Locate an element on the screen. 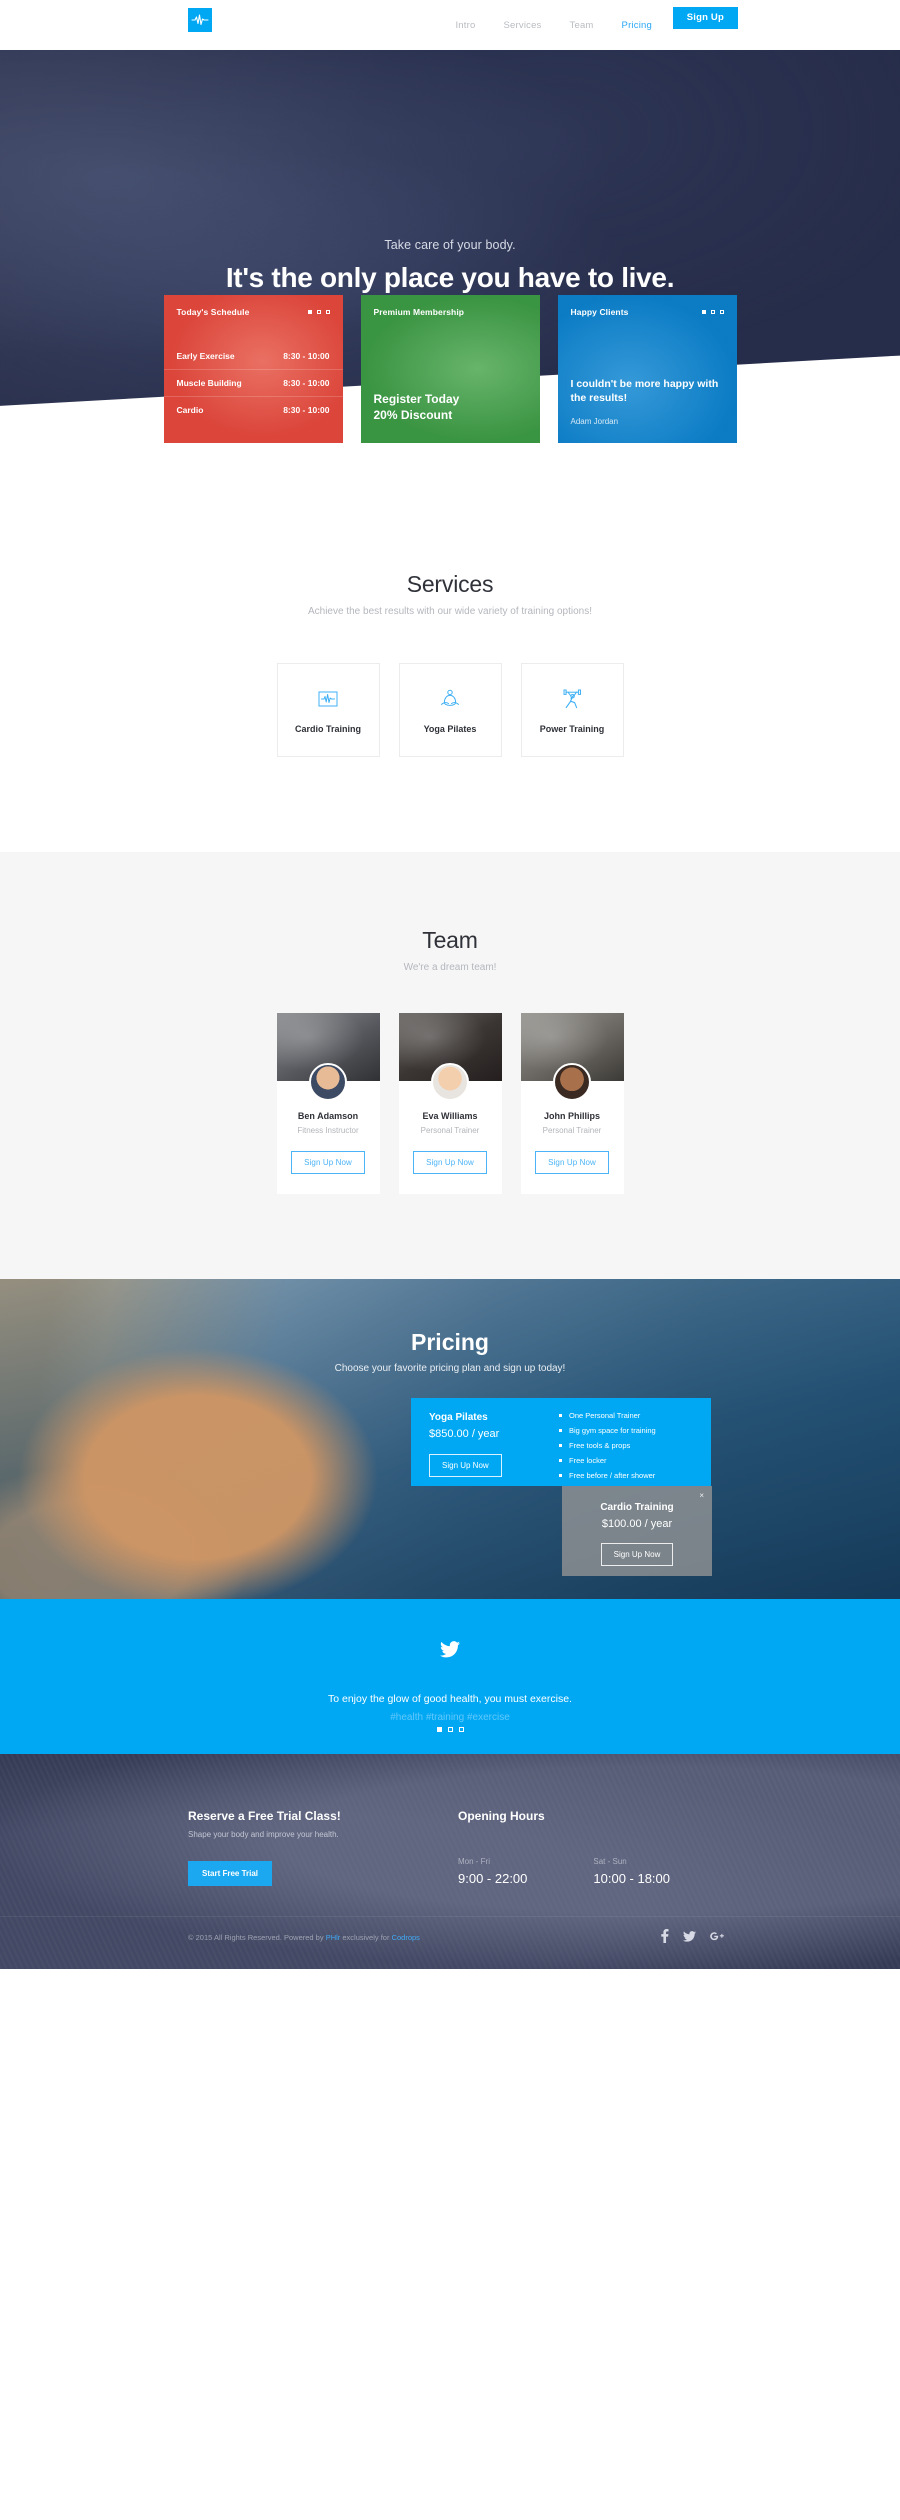 The height and width of the screenshot is (2520, 900). twitter-icon is located at coordinates (689, 1937).